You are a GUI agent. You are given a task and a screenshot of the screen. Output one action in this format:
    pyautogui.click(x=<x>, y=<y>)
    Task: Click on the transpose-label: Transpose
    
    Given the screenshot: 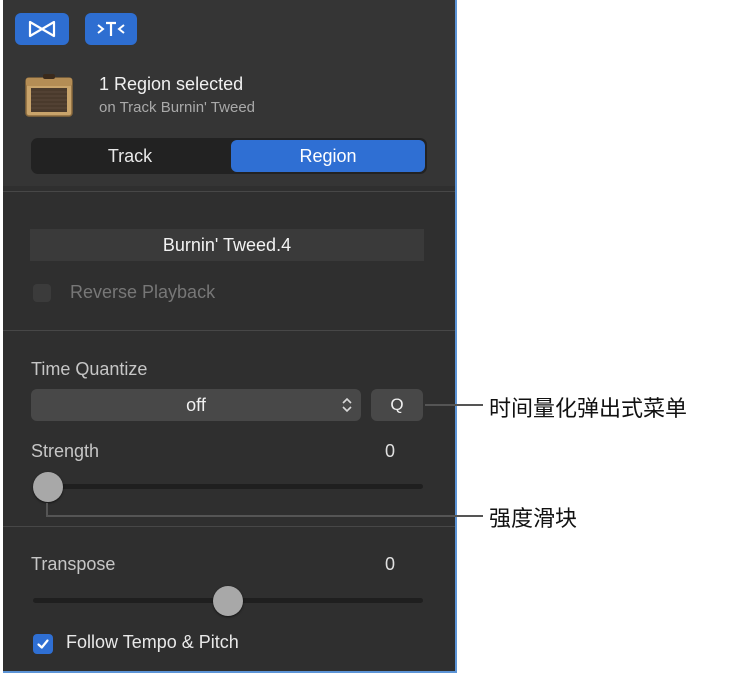 What is the action you would take?
    pyautogui.click(x=73, y=564)
    